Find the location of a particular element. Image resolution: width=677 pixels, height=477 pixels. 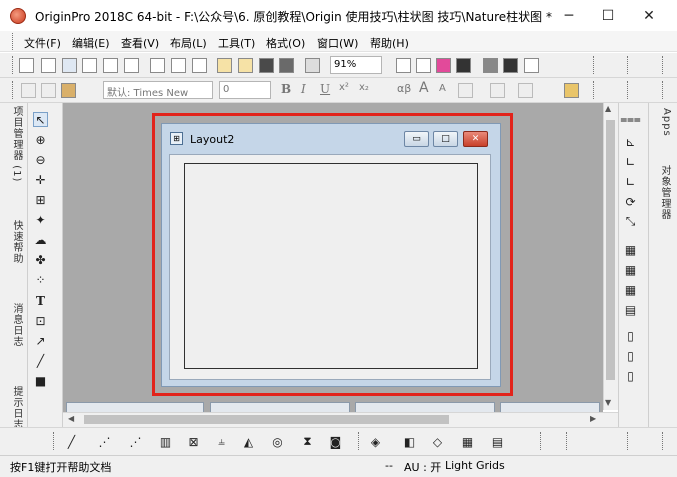

line-style-icon is located at coordinates (497, 90).